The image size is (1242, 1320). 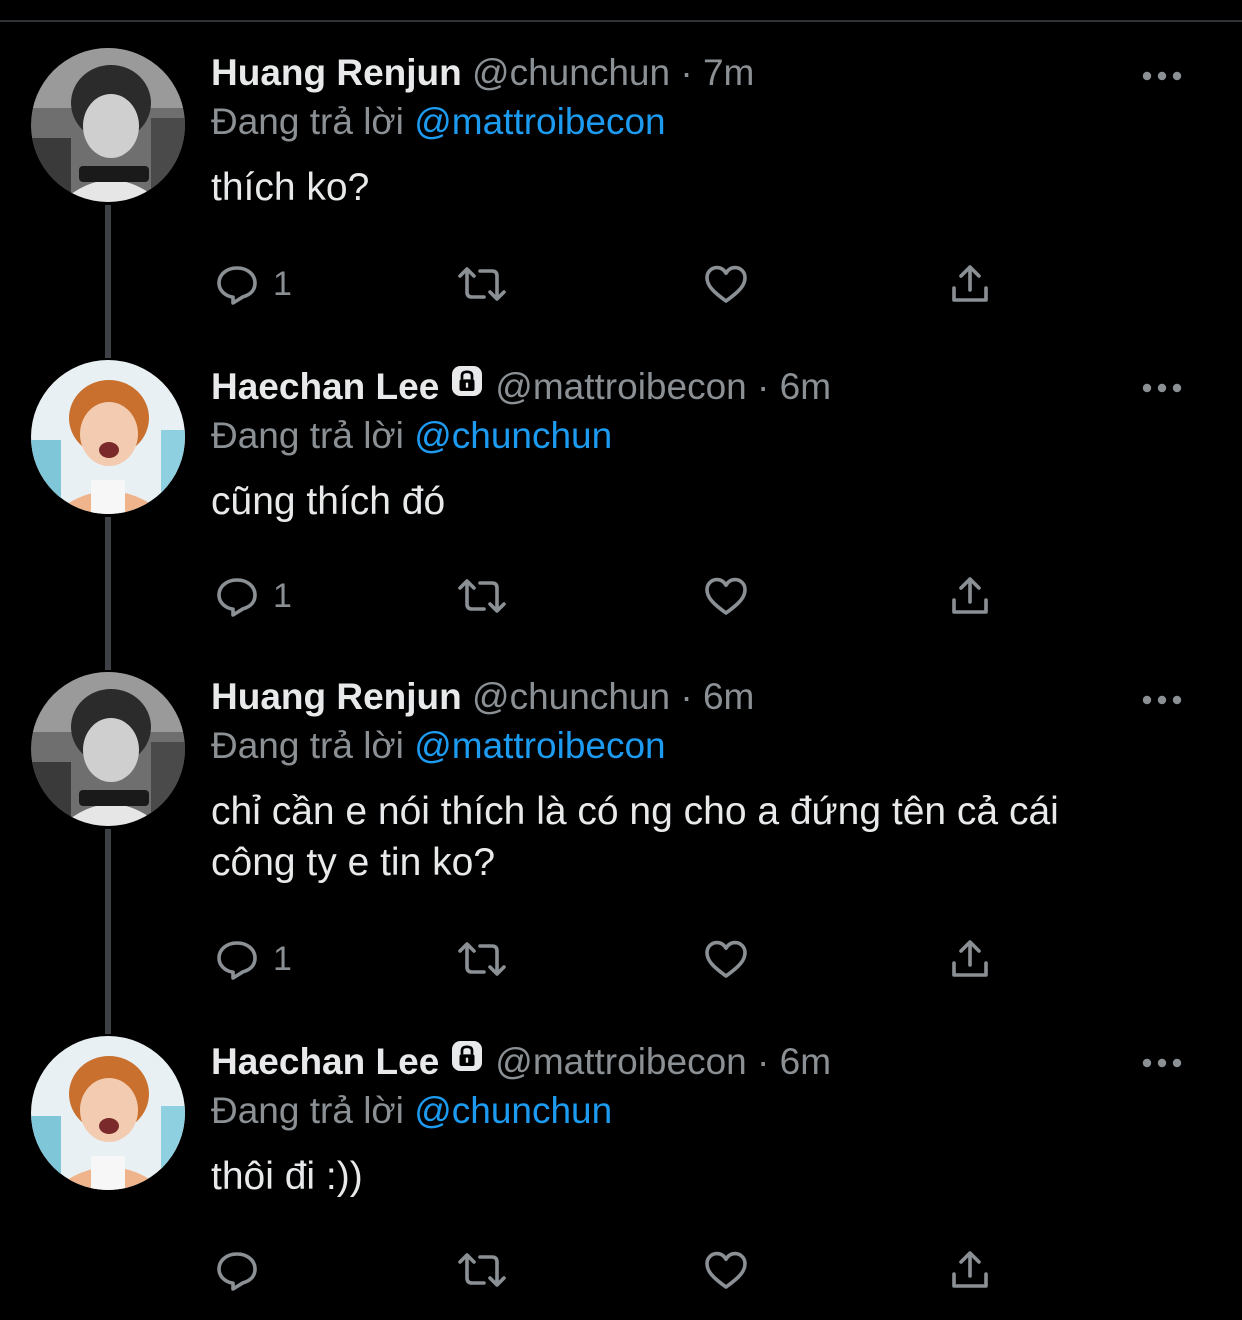 What do you see at coordinates (287, 1176) in the screenshot?
I see `tweet-text: thôi đi :))` at bounding box center [287, 1176].